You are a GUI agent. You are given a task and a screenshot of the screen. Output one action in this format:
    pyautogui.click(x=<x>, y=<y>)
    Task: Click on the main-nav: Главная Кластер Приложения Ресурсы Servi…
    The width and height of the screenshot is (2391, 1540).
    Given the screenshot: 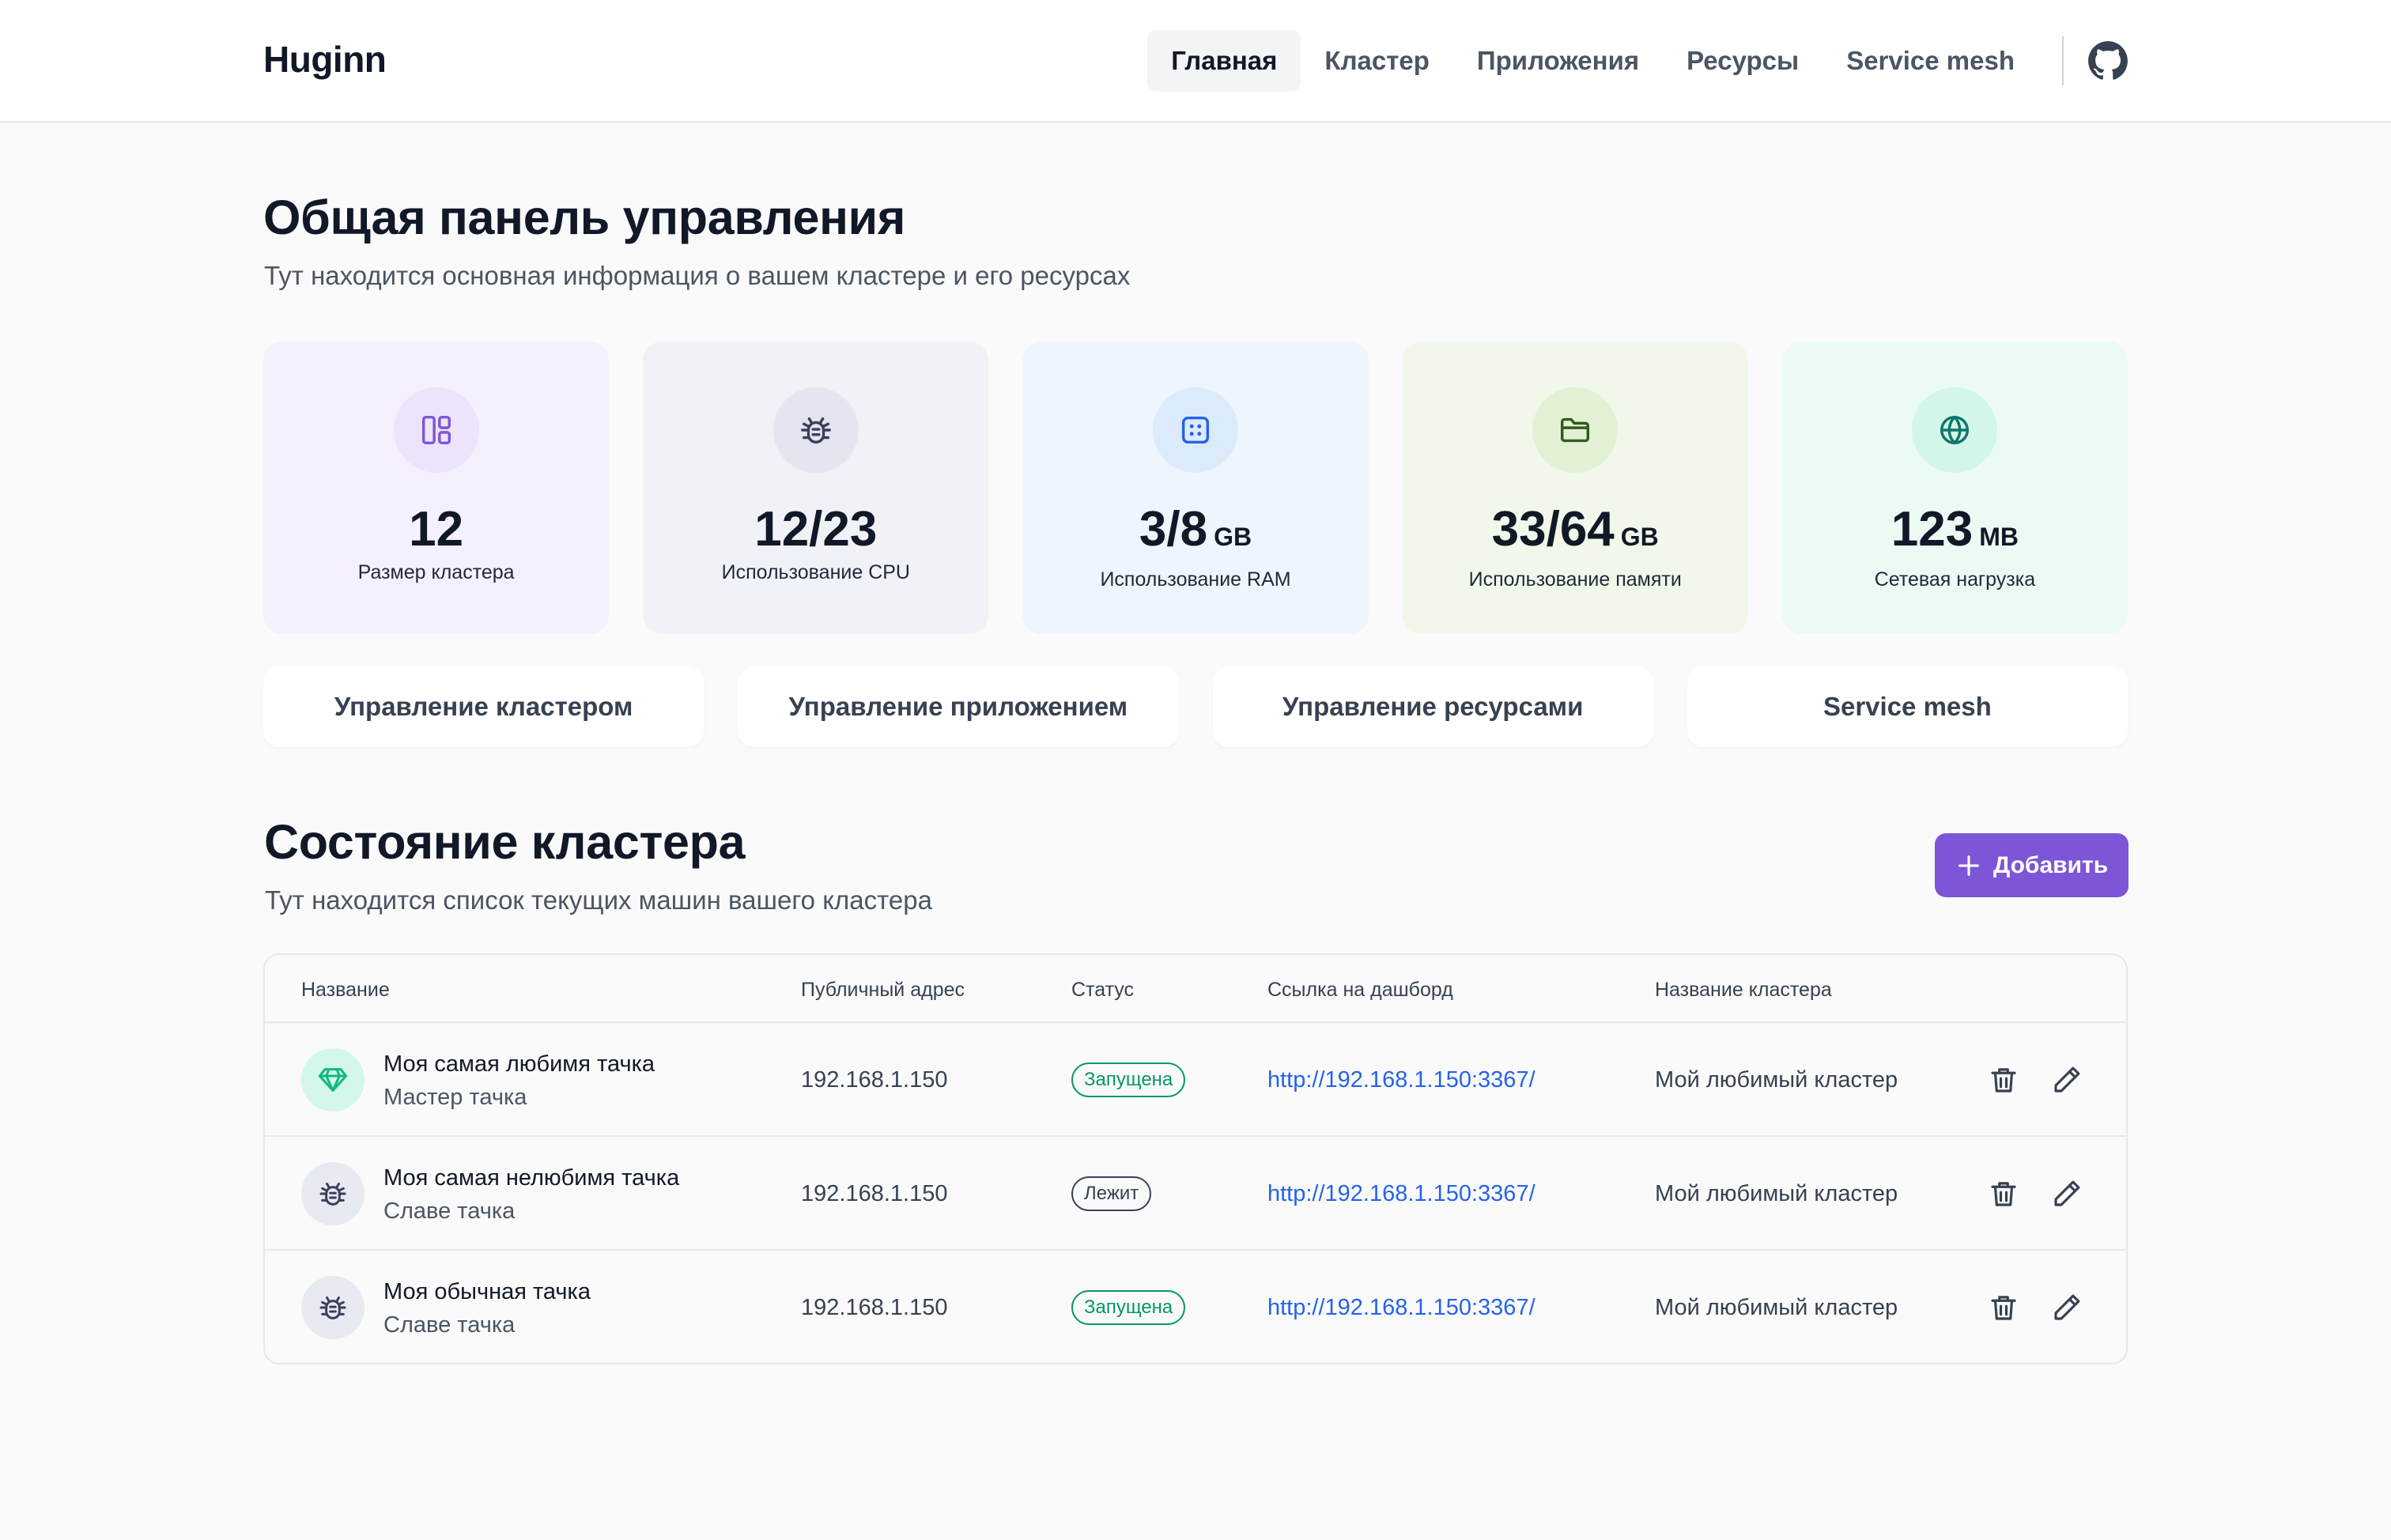 What is the action you would take?
    pyautogui.click(x=1637, y=61)
    